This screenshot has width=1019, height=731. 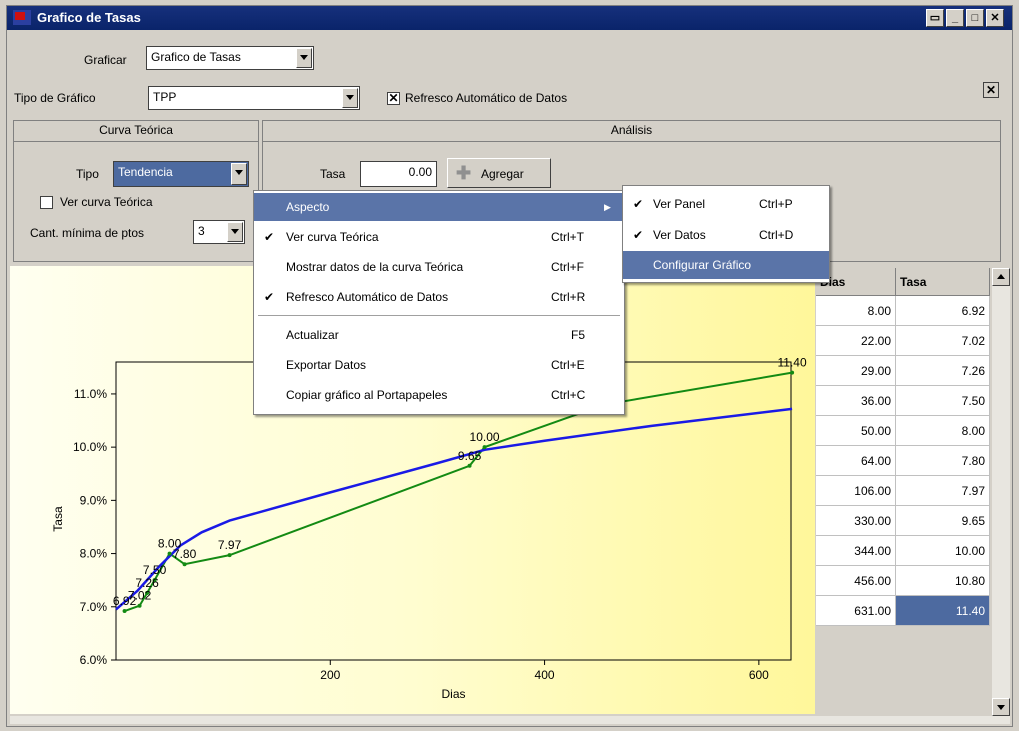 What do you see at coordinates (943, 581) in the screenshot?
I see `table-cell-tasa: 10.80` at bounding box center [943, 581].